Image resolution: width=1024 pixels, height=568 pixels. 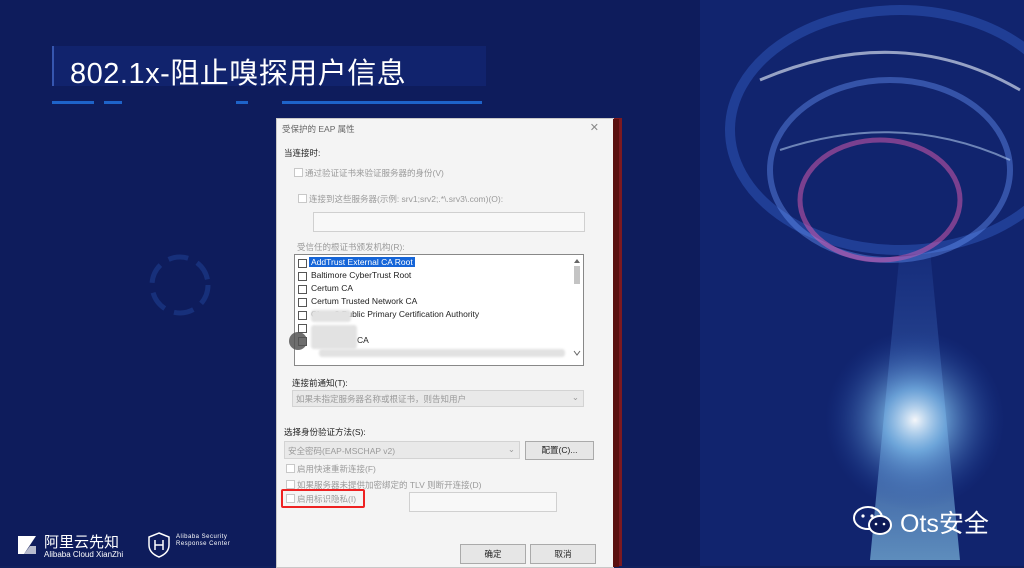 I want to click on fast-reconnect-checkbox, so click(x=290, y=468).